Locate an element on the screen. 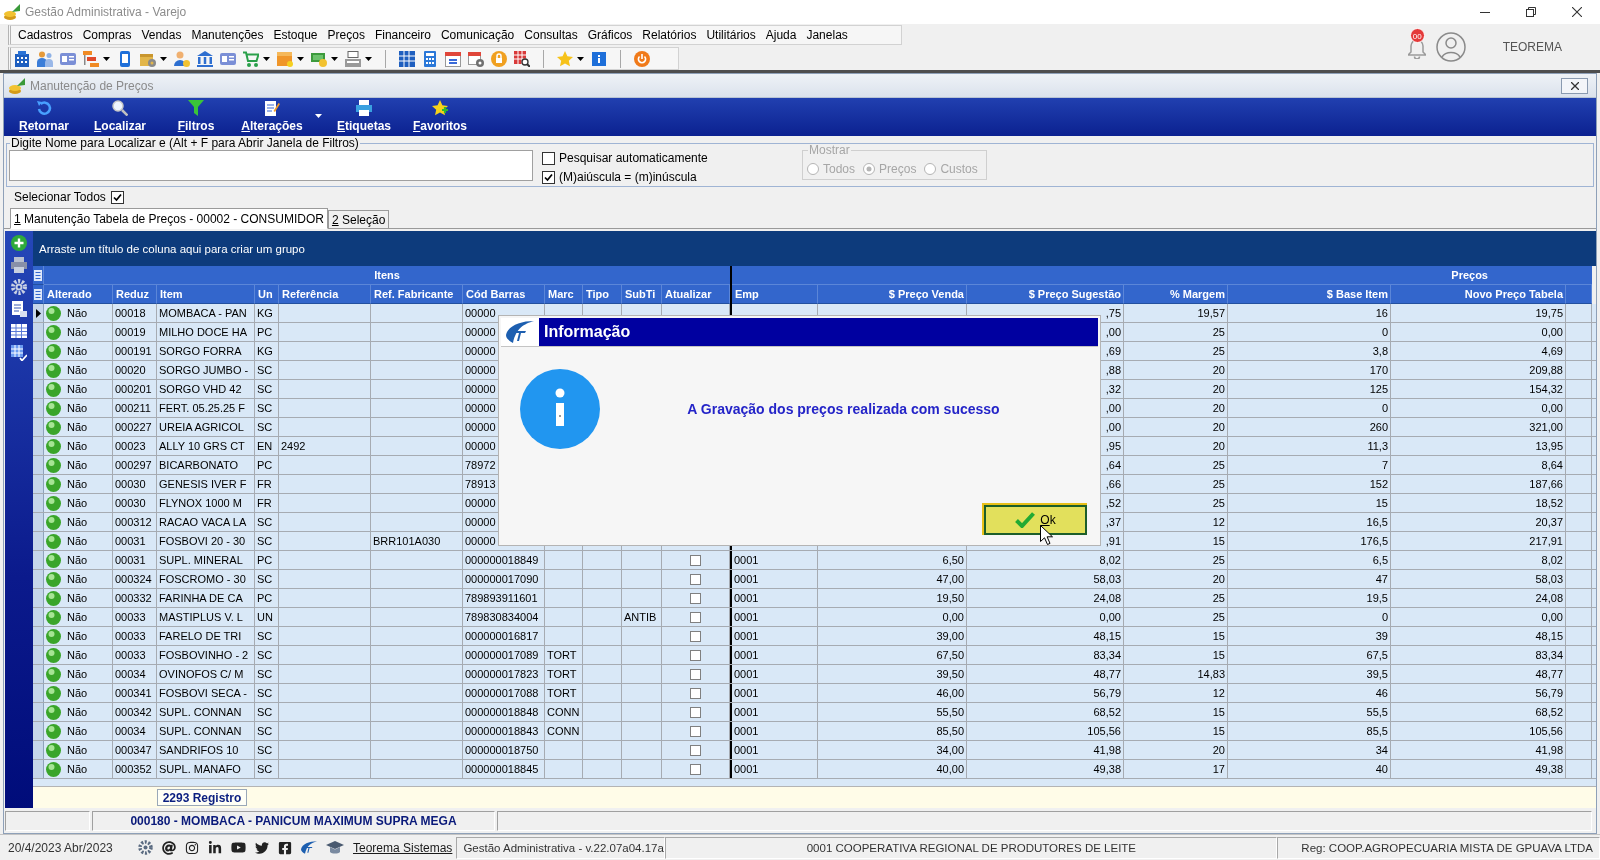 The width and height of the screenshot is (1600, 860). calendar-icon is located at coordinates (453, 58).